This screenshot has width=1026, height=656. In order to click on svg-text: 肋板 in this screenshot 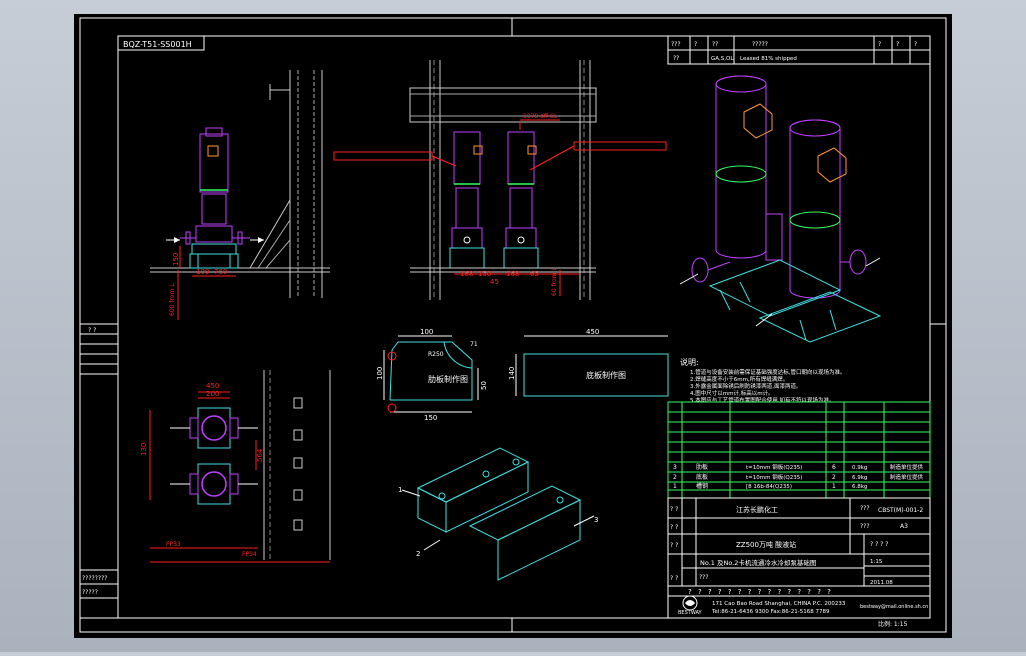, I will do `click(702, 467)`.